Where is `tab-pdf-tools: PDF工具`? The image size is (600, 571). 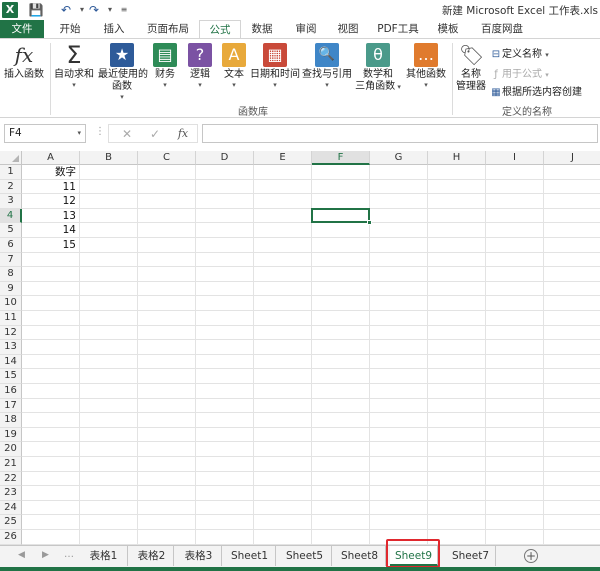
tab-pdf-tools: PDF工具 is located at coordinates (398, 29).